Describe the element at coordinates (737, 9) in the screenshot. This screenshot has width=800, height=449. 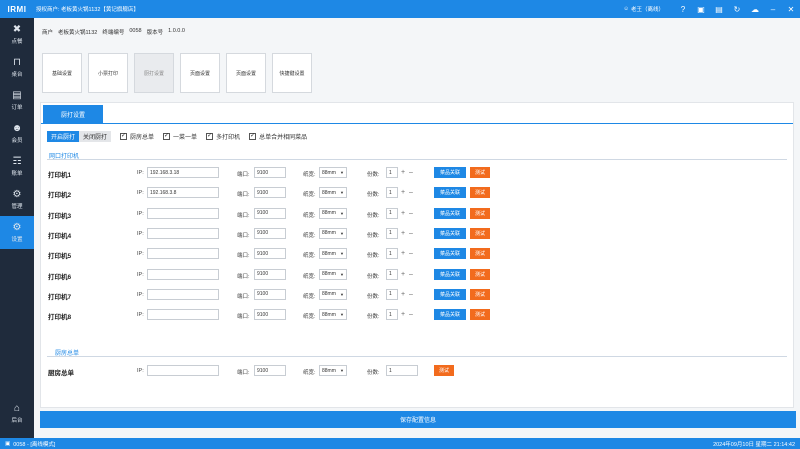
I see `refresh-icon: ↻` at that location.